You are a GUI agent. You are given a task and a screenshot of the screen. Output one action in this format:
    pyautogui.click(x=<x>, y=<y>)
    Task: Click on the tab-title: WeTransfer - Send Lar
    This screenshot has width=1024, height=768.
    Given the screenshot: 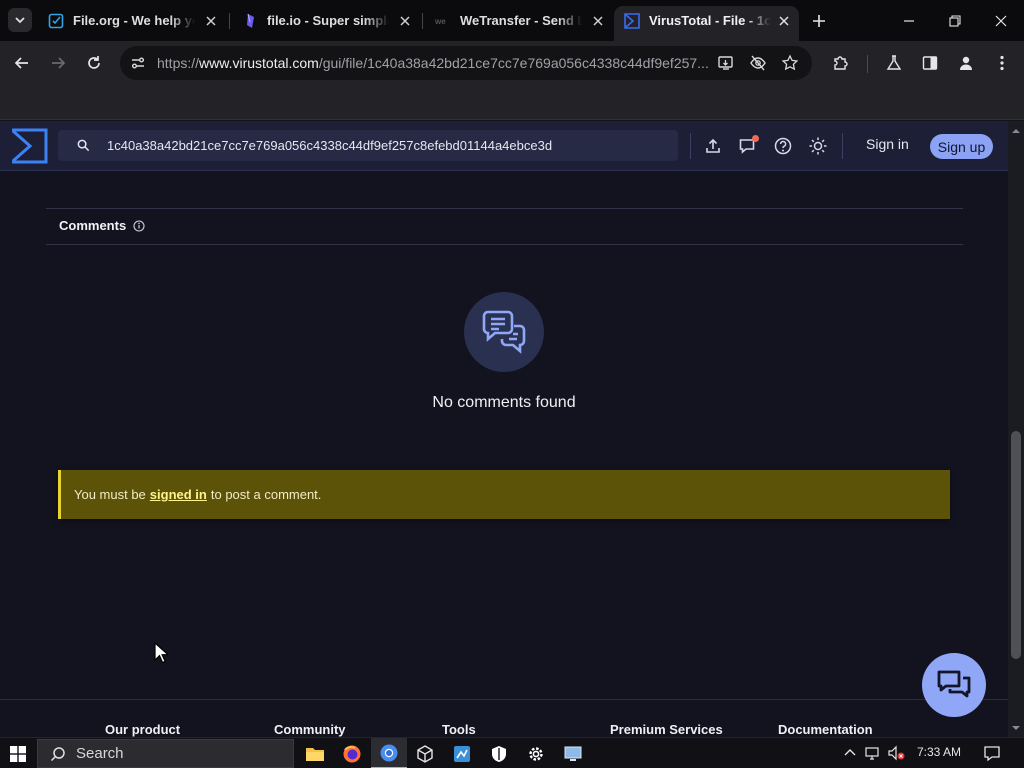 What is the action you would take?
    pyautogui.click(x=521, y=20)
    